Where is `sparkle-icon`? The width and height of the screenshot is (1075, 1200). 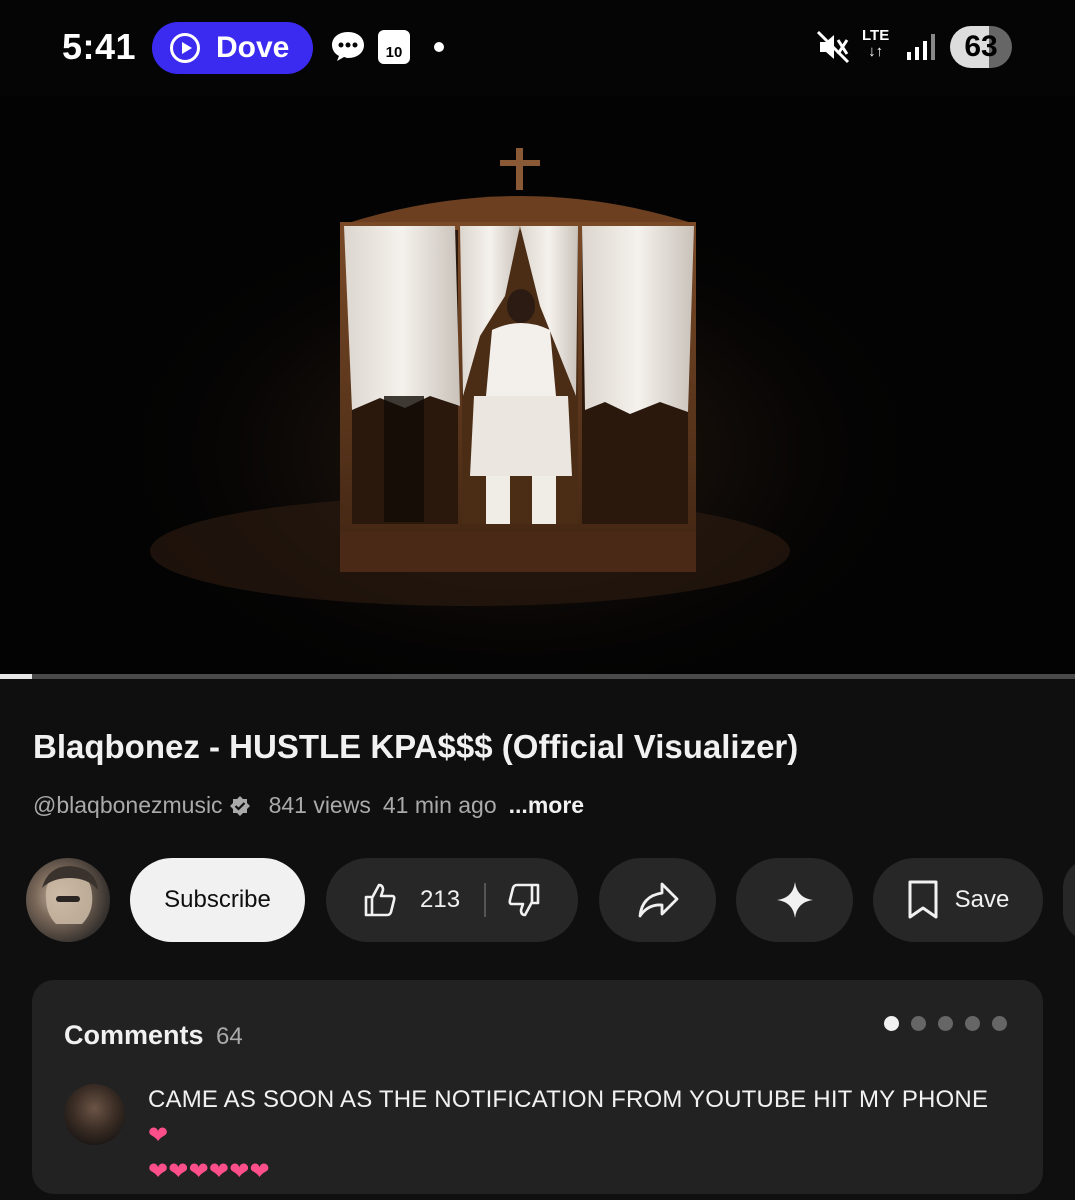 sparkle-icon is located at coordinates (794, 900).